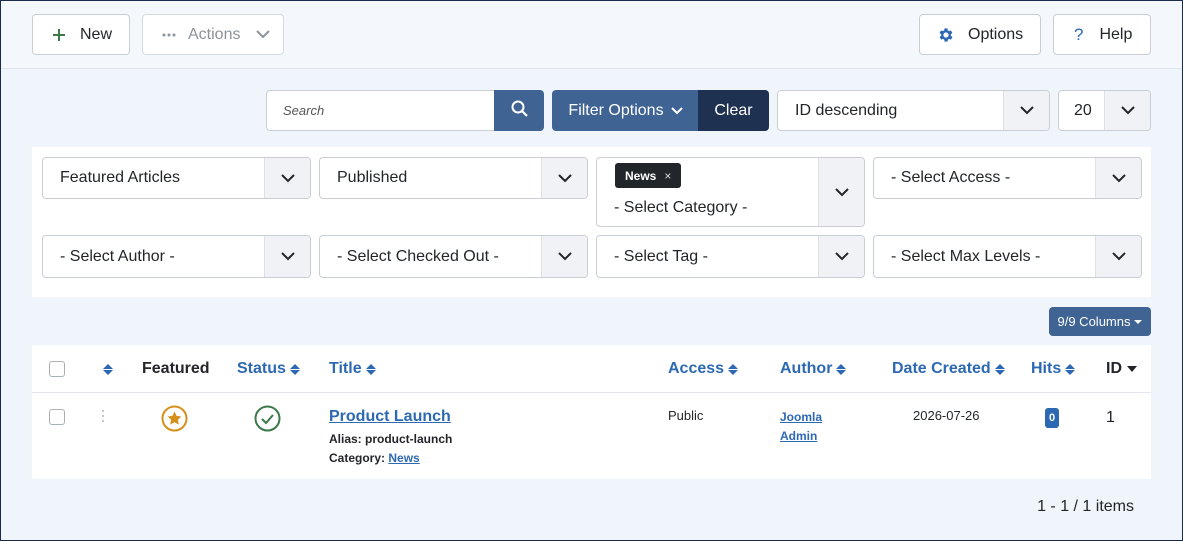 The image size is (1183, 541). Describe the element at coordinates (951, 177) in the screenshot. I see `access-filter-value: - Select Access -` at that location.